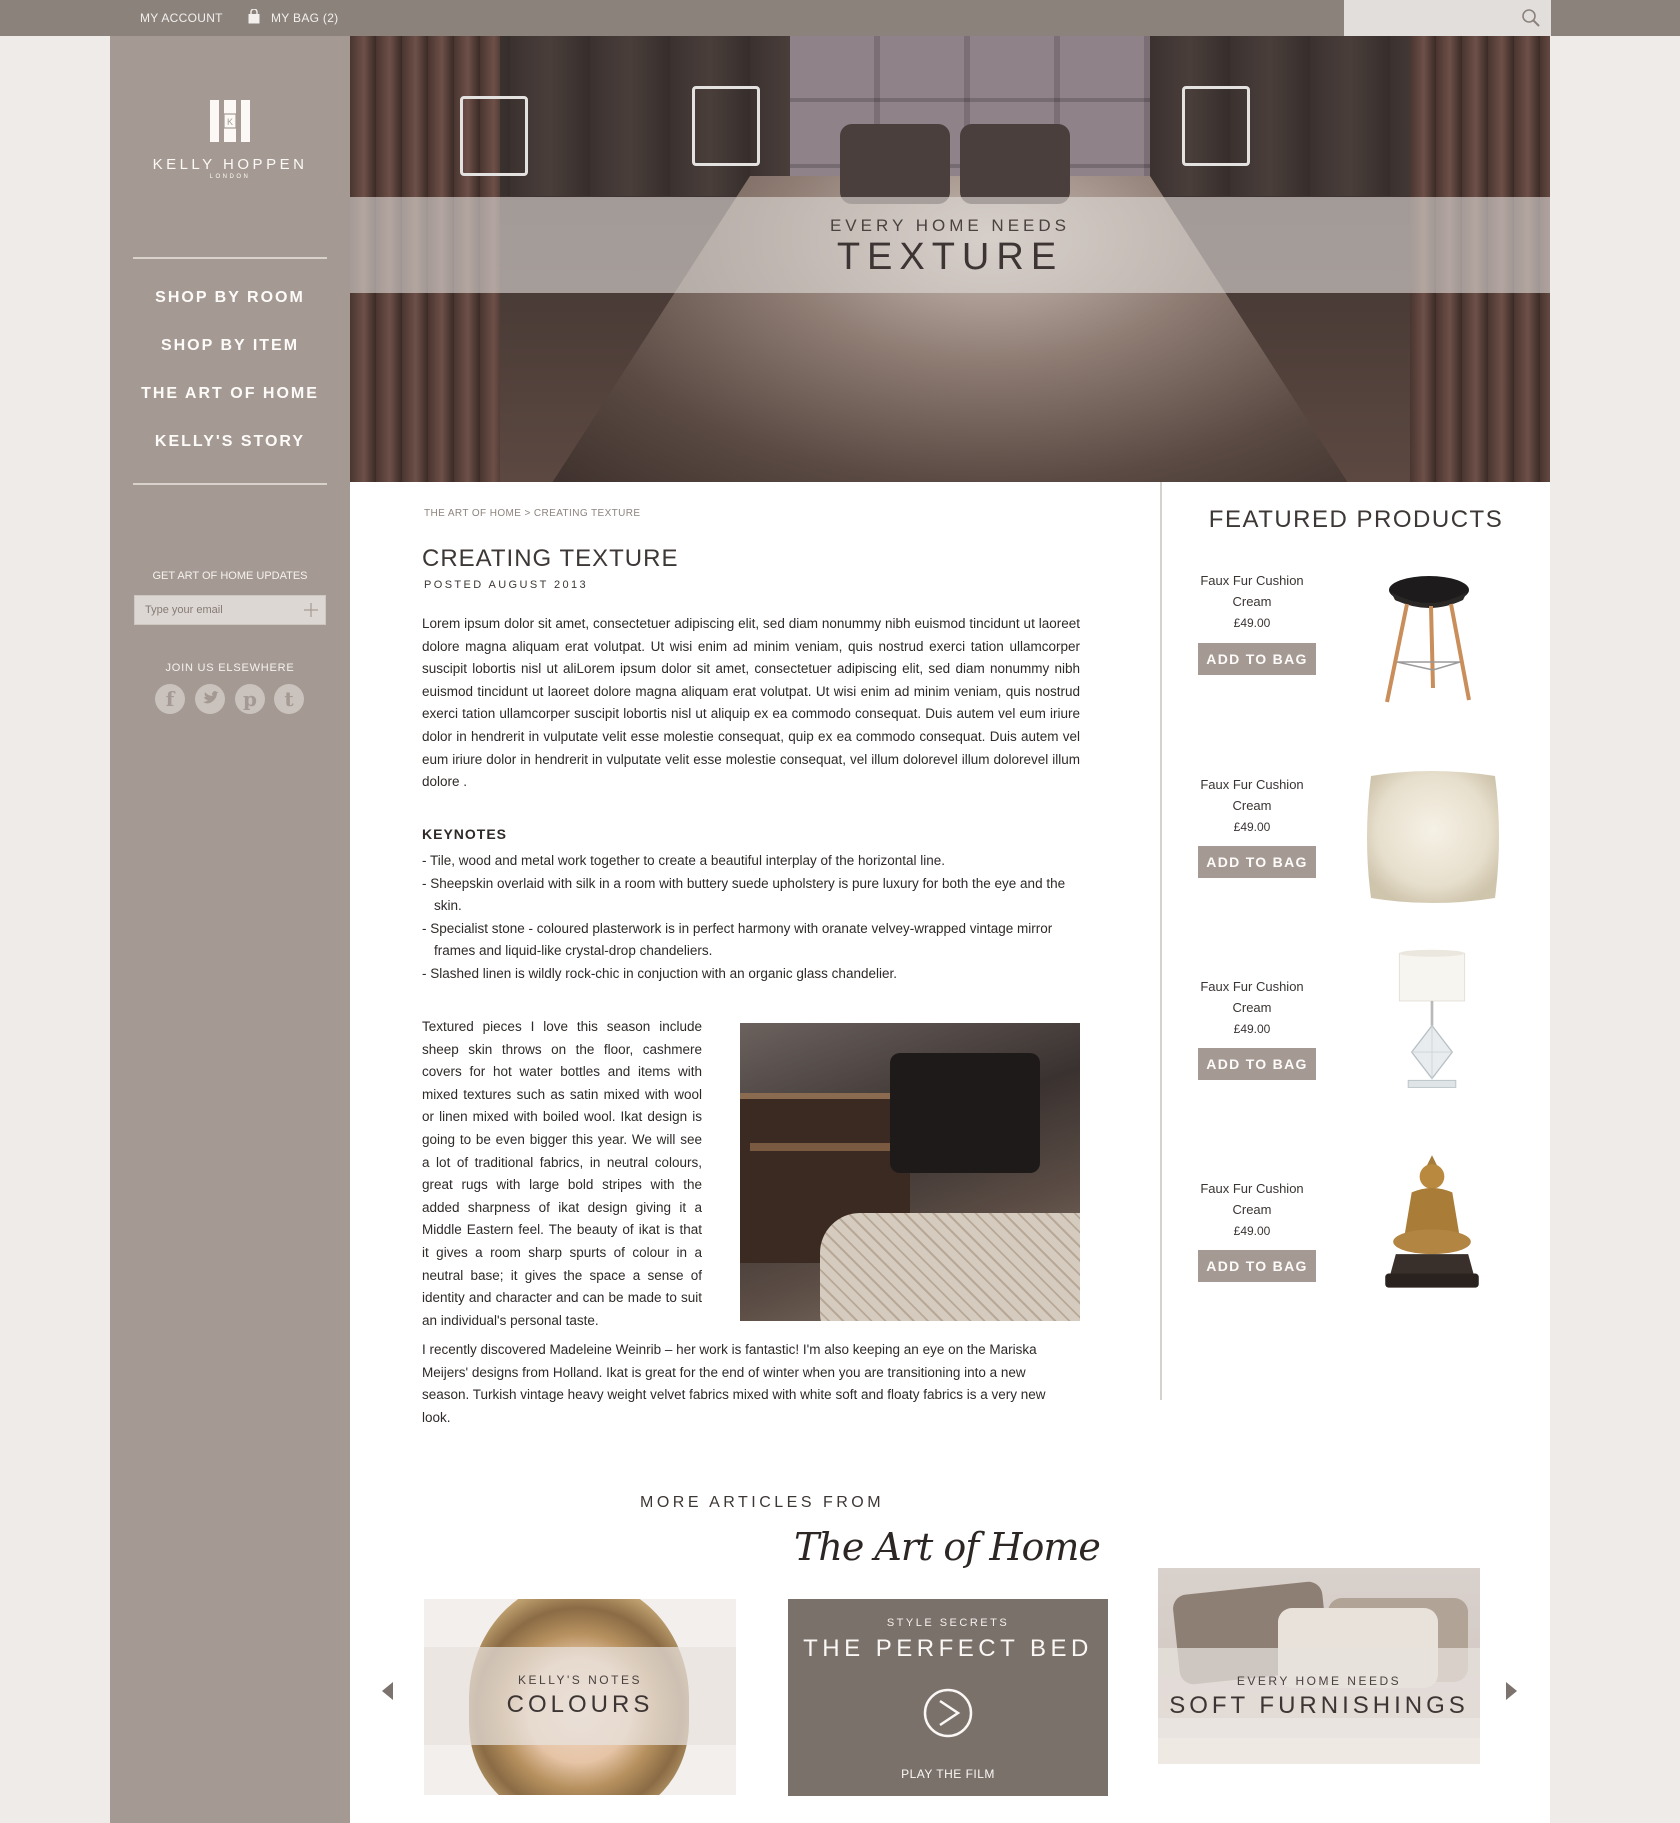 The image size is (1680, 1823). What do you see at coordinates (1511, 1691) in the screenshot?
I see `carousel-next-arrow-icon` at bounding box center [1511, 1691].